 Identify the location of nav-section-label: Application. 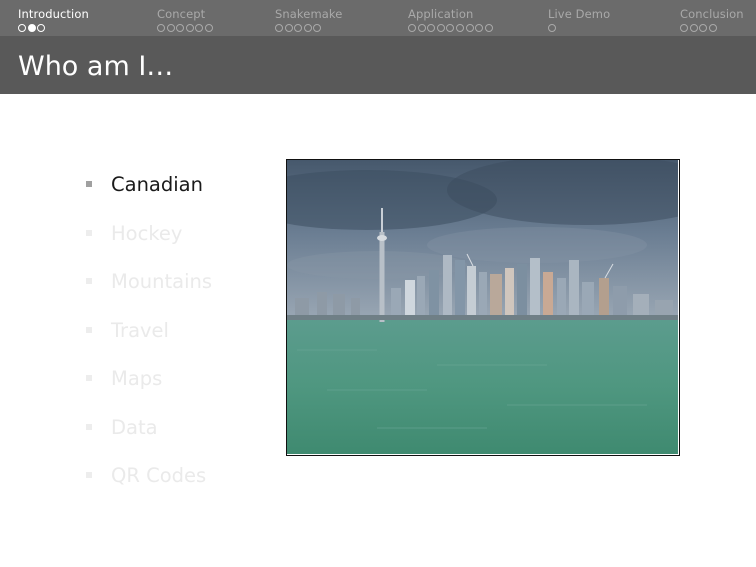
(441, 14).